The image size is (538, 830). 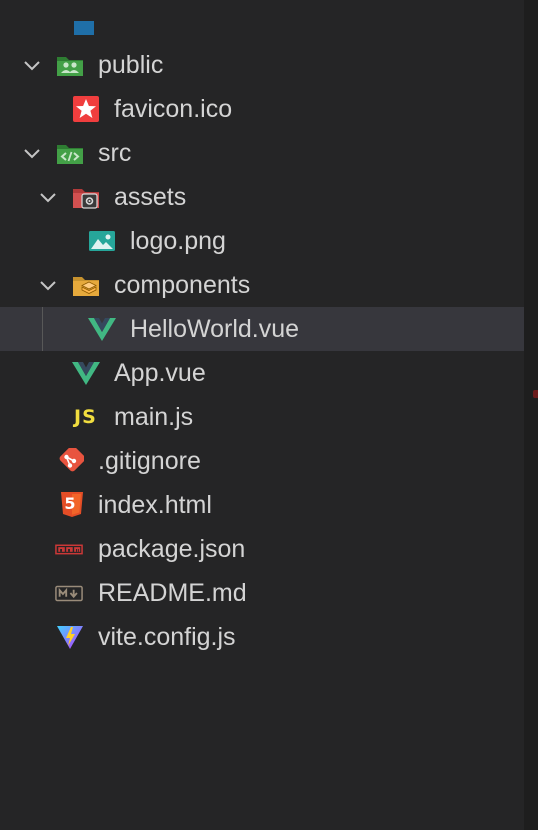 I want to click on tree-item-vite-config-js: vite.config.js, so click(x=262, y=637).